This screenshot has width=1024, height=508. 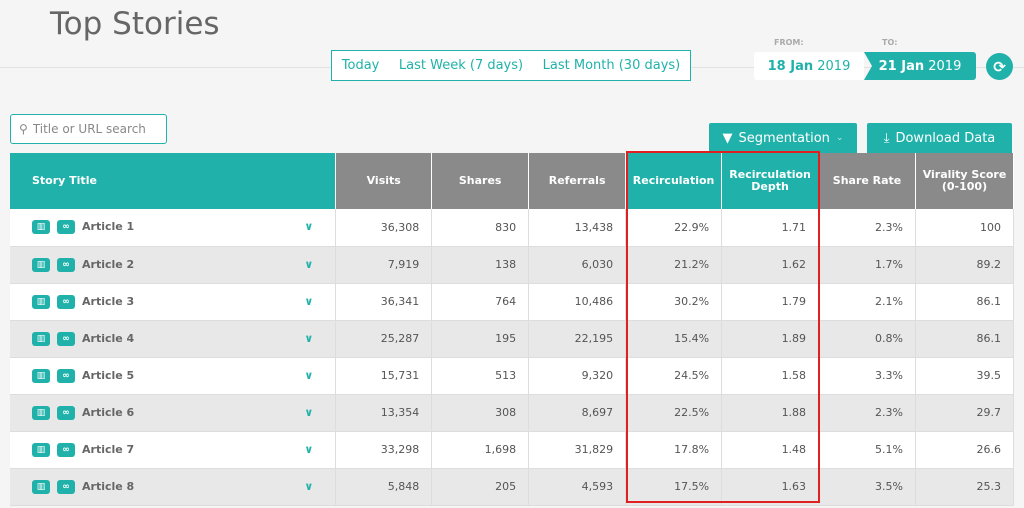 I want to click on cell-shares: 205, so click(x=480, y=487).